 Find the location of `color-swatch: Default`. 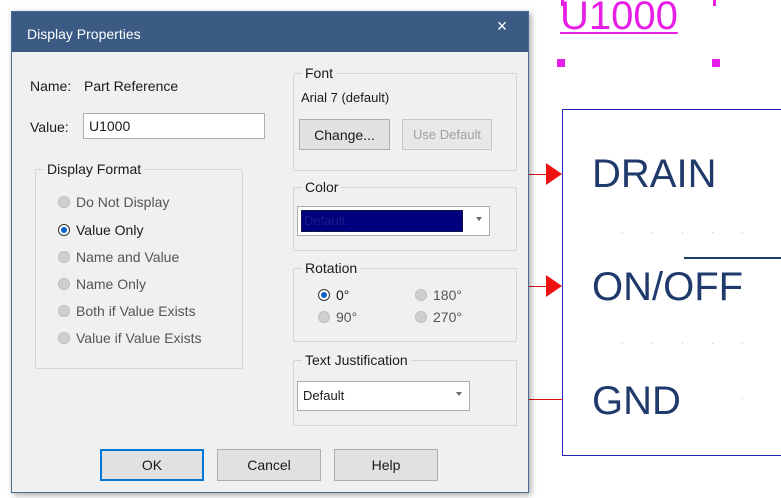

color-swatch: Default is located at coordinates (382, 221).